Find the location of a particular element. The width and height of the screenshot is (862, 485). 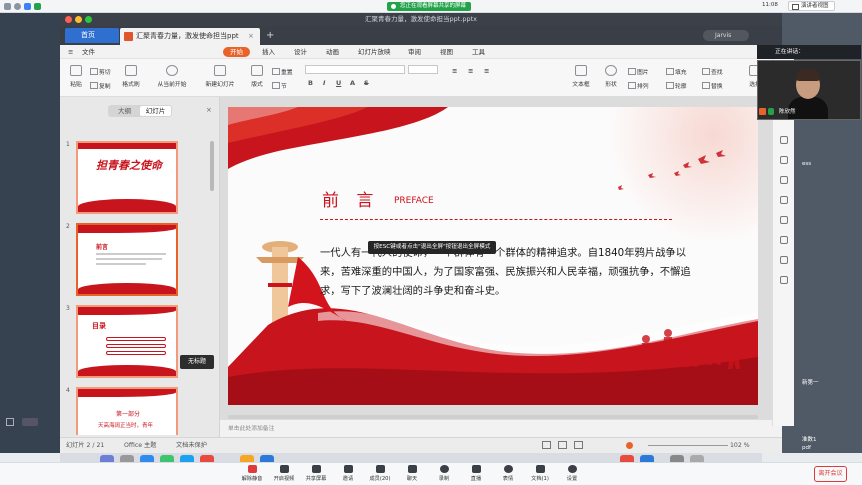

slide-thumbnail-2: 前言 is located at coordinates (127, 259).